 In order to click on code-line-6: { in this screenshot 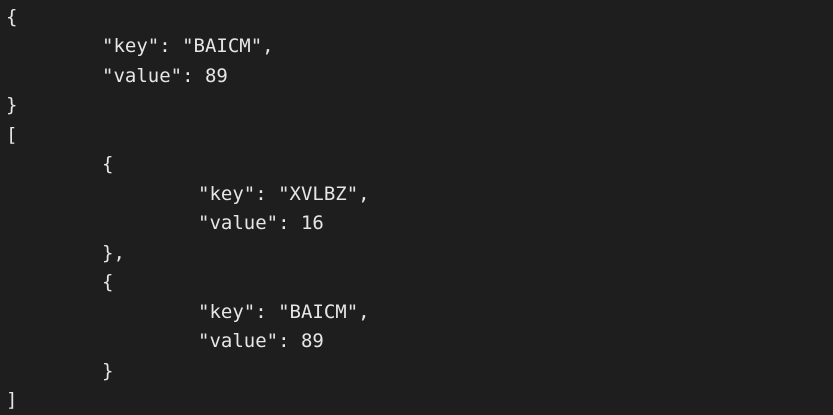, I will do `click(108, 164)`.